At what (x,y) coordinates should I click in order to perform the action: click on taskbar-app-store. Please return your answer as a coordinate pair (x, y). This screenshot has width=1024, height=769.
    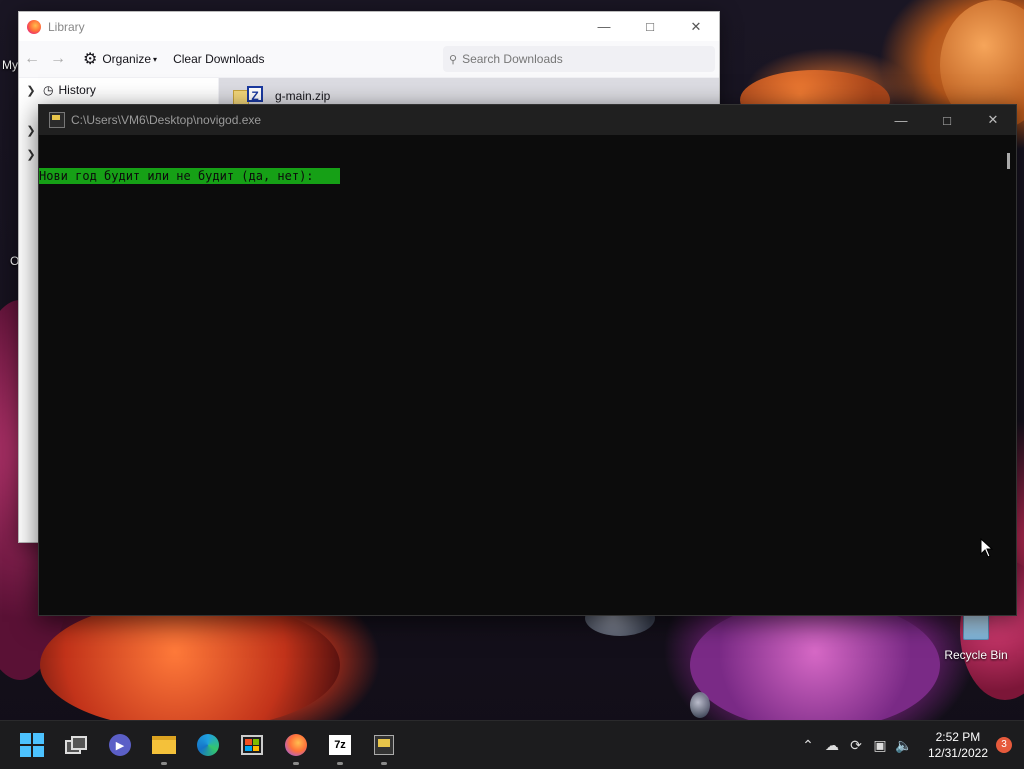
    Looking at the image, I should click on (252, 745).